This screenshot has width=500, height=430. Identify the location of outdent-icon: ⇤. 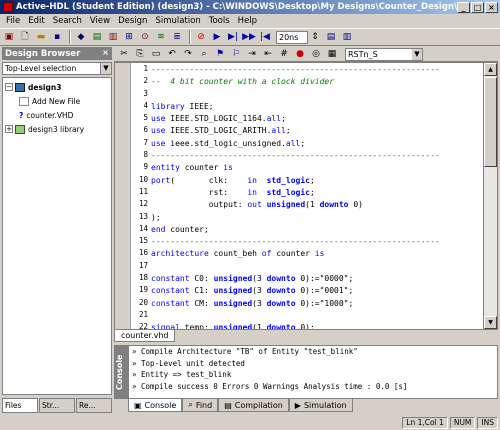
(268, 54).